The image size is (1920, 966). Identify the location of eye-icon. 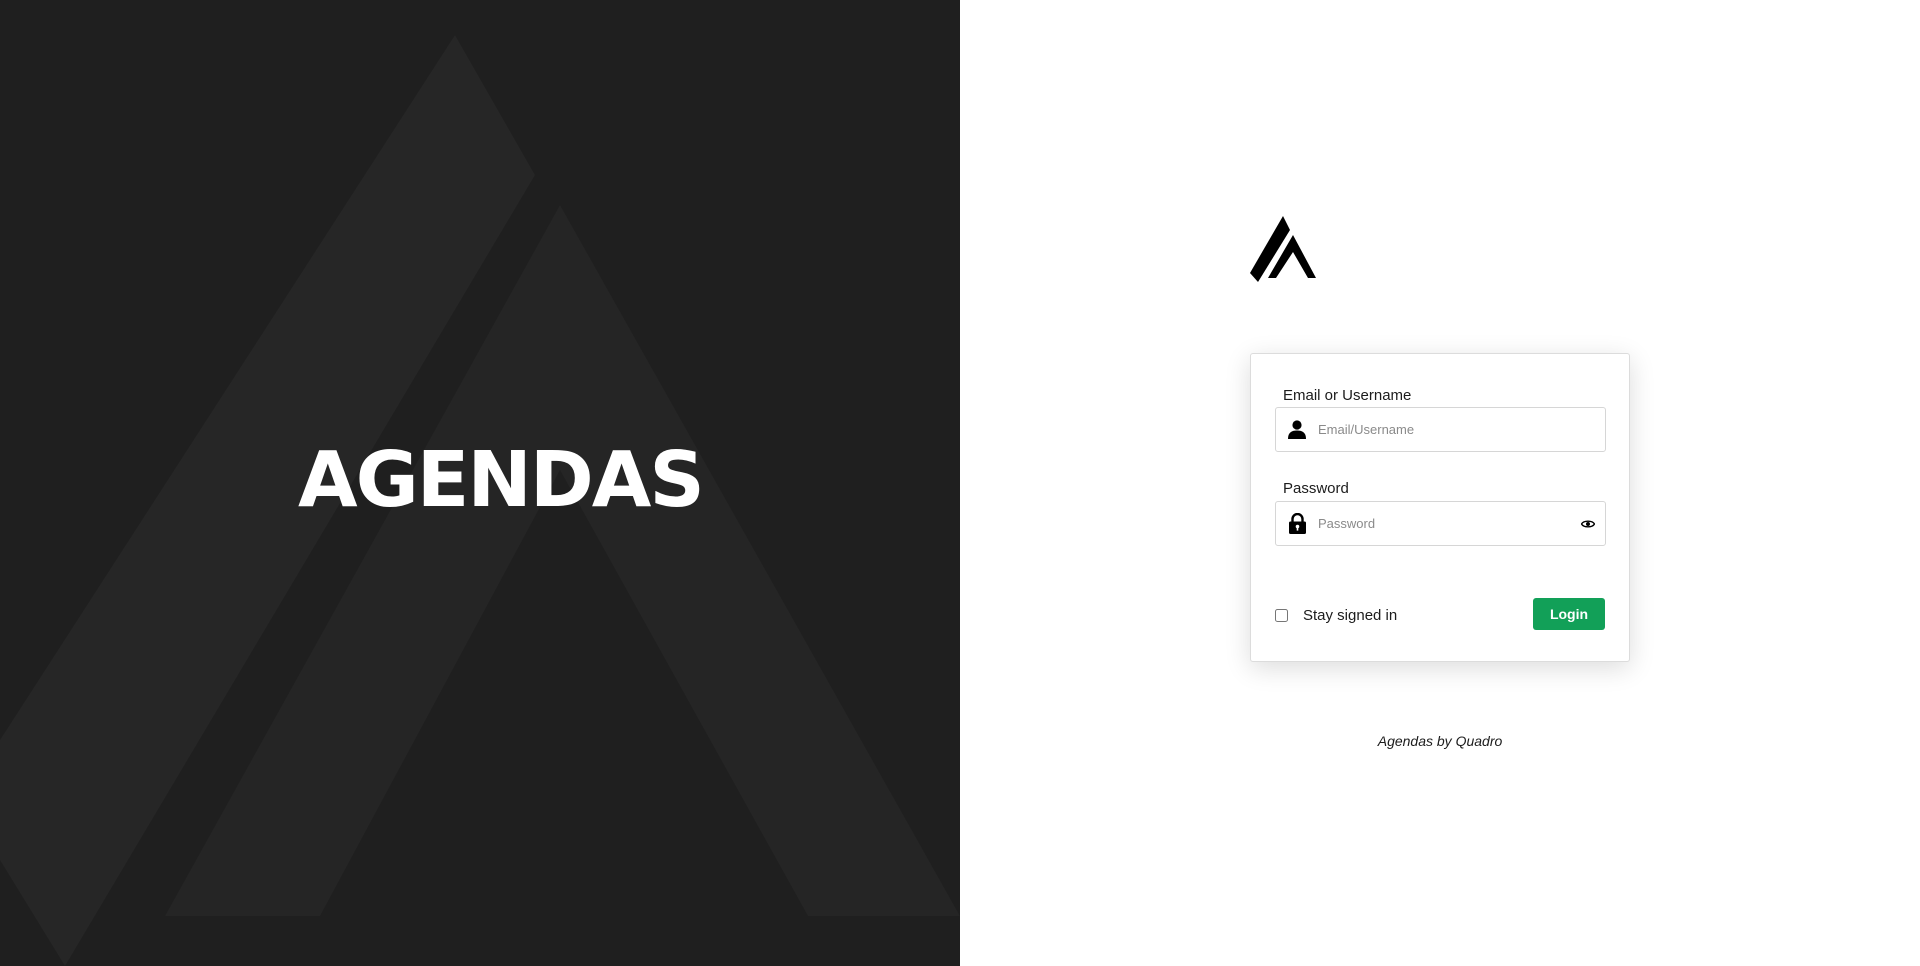
(1588, 523).